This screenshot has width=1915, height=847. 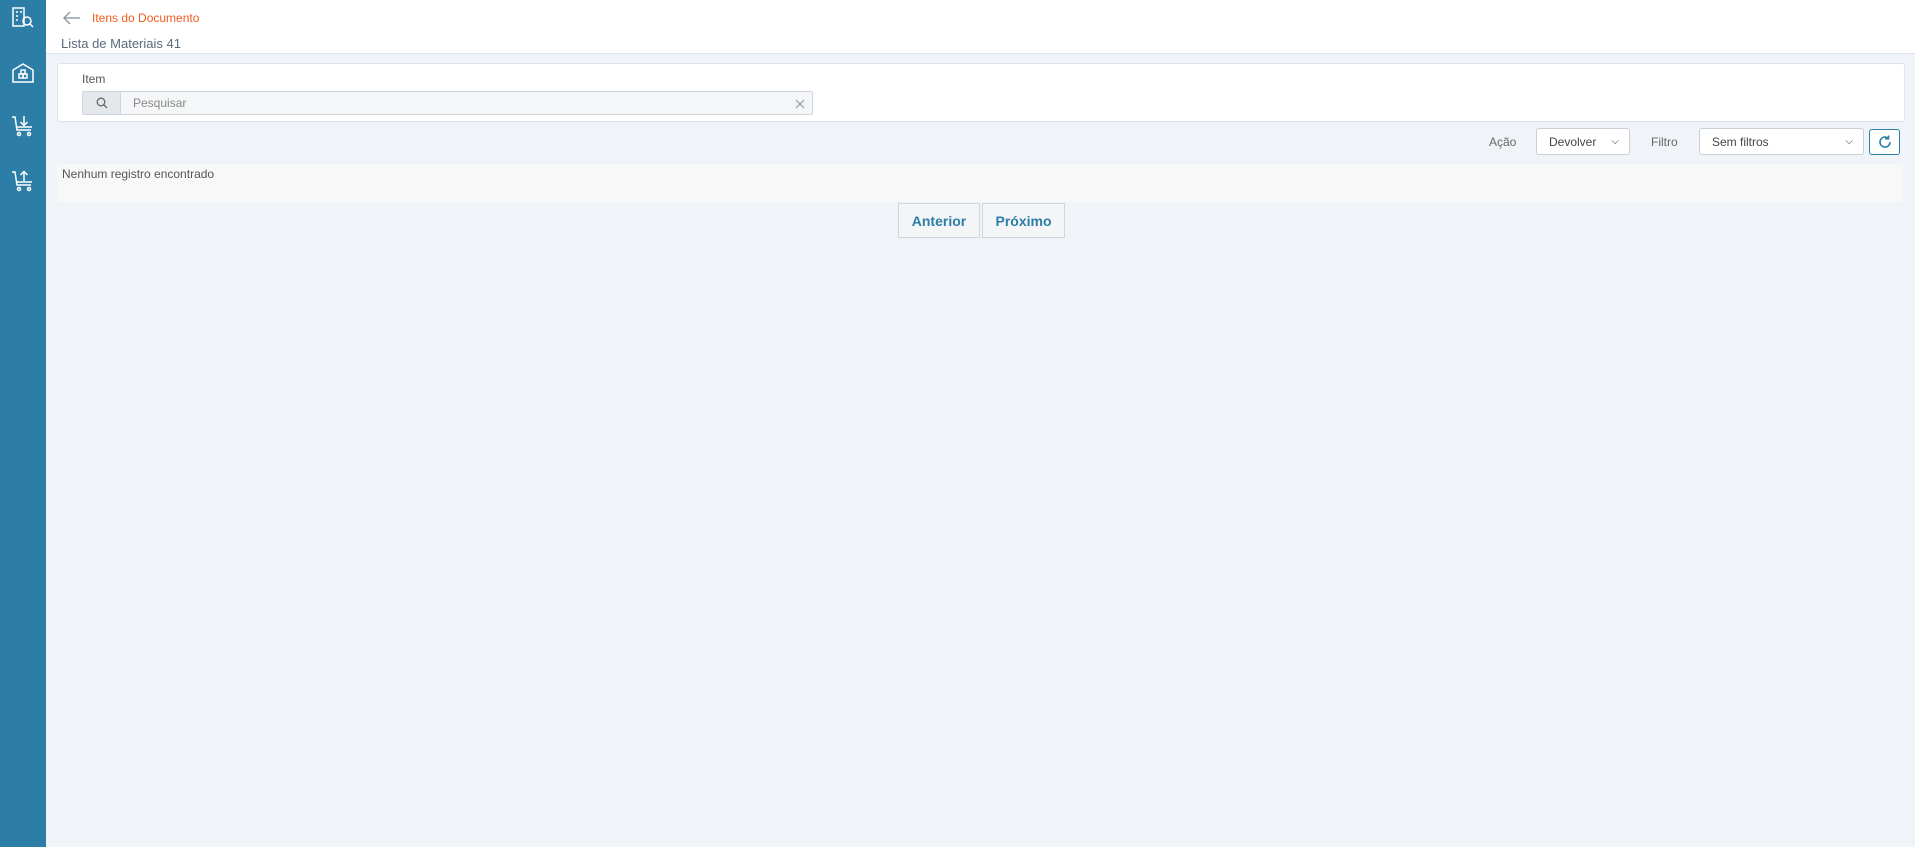 I want to click on search-input, so click(x=451, y=103).